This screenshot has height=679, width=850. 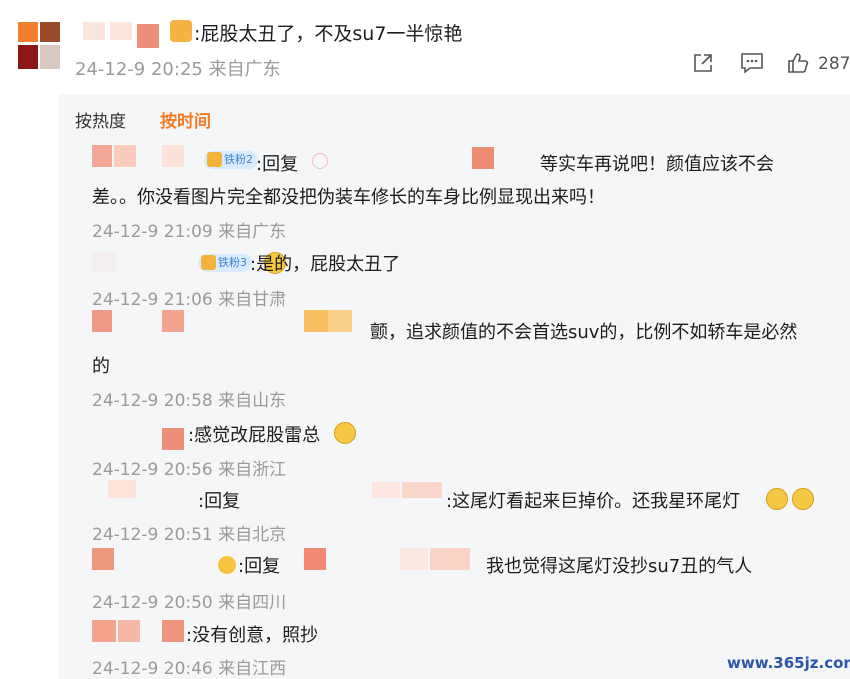 I want to click on reply-meta: 24-12-9 21:09 来自广东, so click(x=189, y=232).